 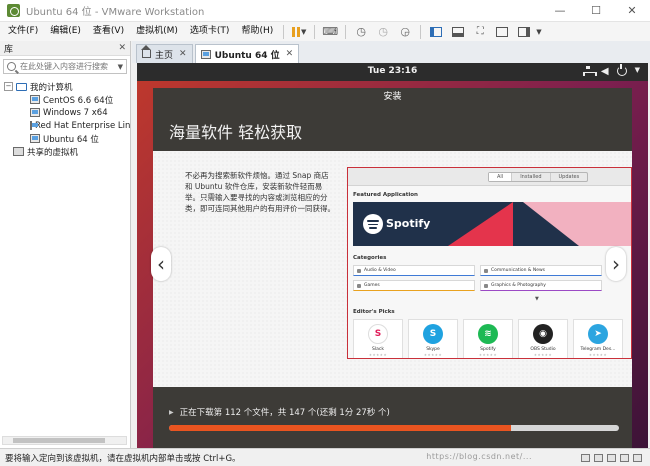 I want to click on tree-item-my-computer: − 我的计算机, so click(x=65, y=86).